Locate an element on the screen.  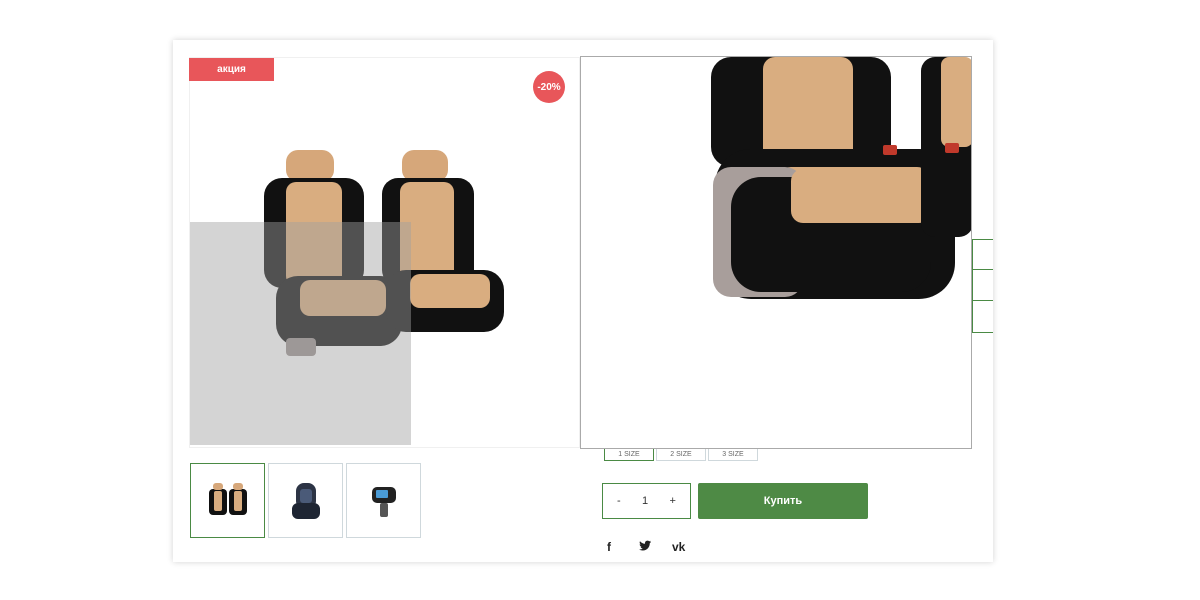
promo-badge: акция is located at coordinates (231, 69).